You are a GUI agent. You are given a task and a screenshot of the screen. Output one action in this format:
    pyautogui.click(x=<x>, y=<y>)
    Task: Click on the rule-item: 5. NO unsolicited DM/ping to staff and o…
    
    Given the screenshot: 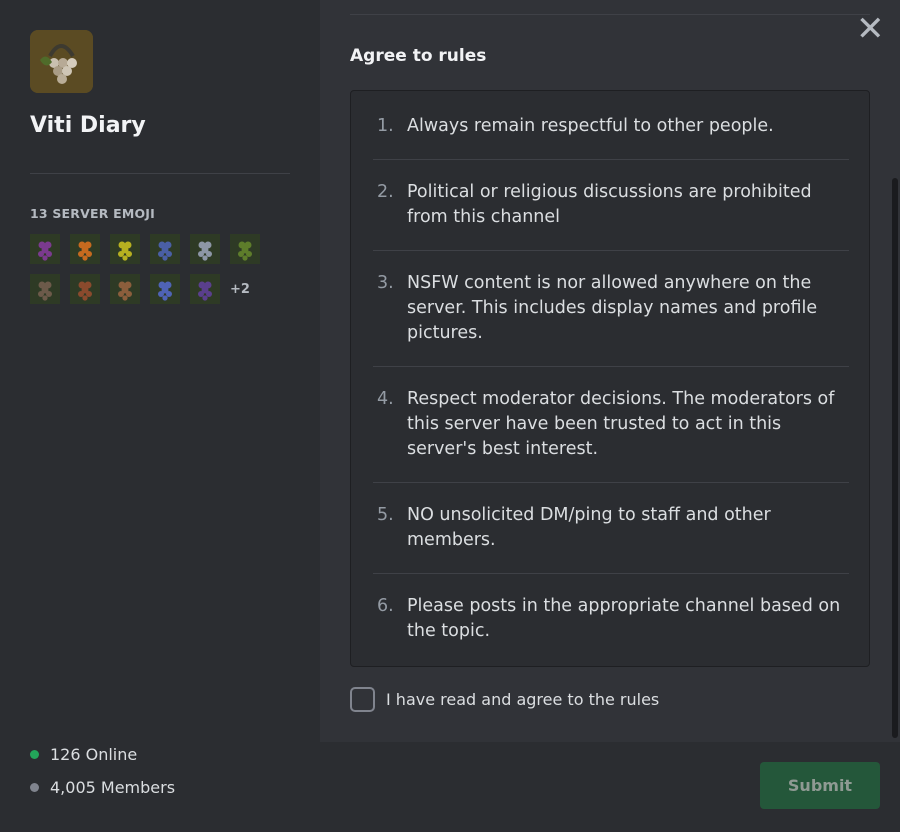 What is the action you would take?
    pyautogui.click(x=611, y=528)
    